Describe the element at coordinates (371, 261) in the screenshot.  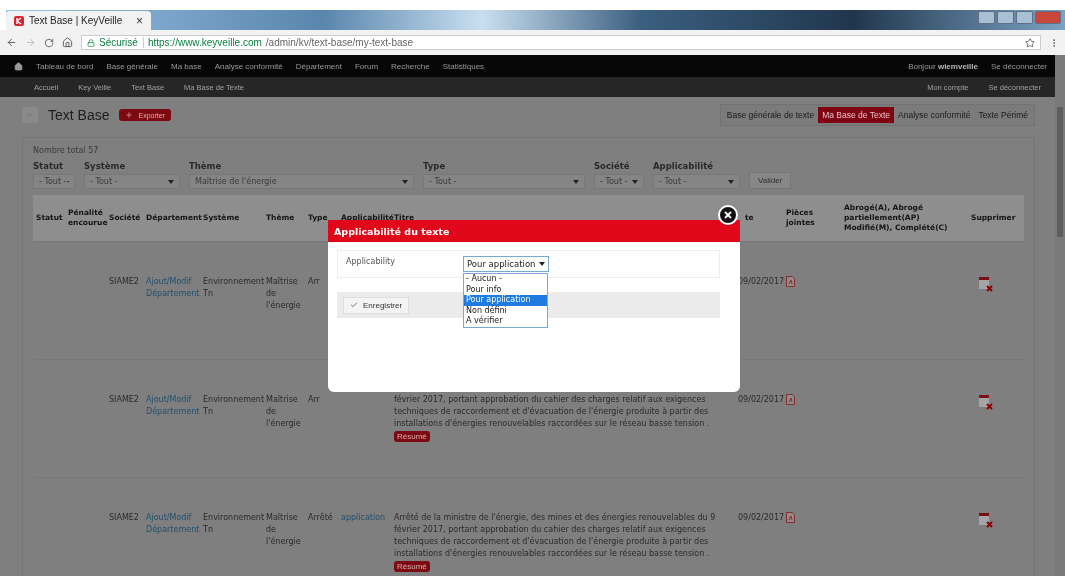
I see `field-label: Applicability` at that location.